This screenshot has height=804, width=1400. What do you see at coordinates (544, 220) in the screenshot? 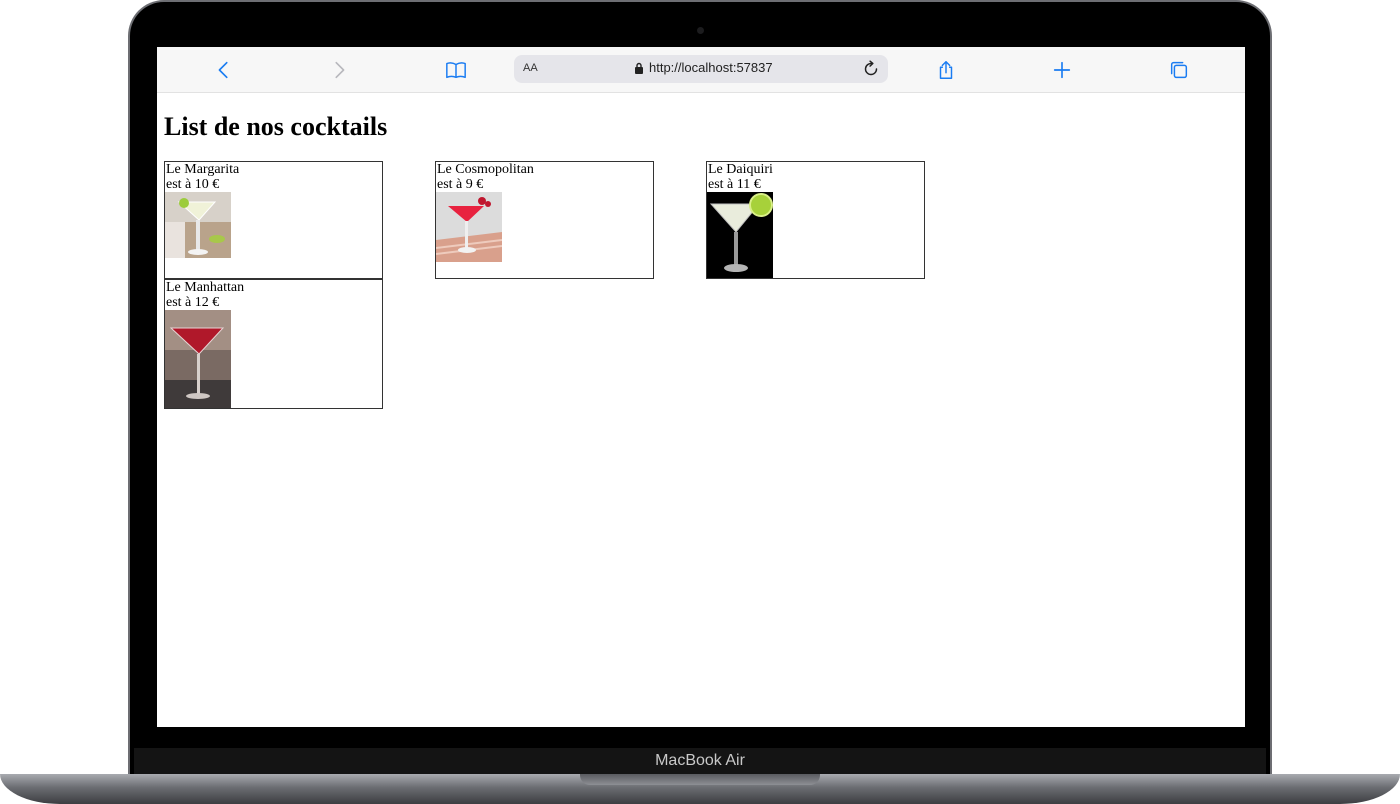
I see `cocktail-card: Le Cosmopolitan est à 9 €` at bounding box center [544, 220].